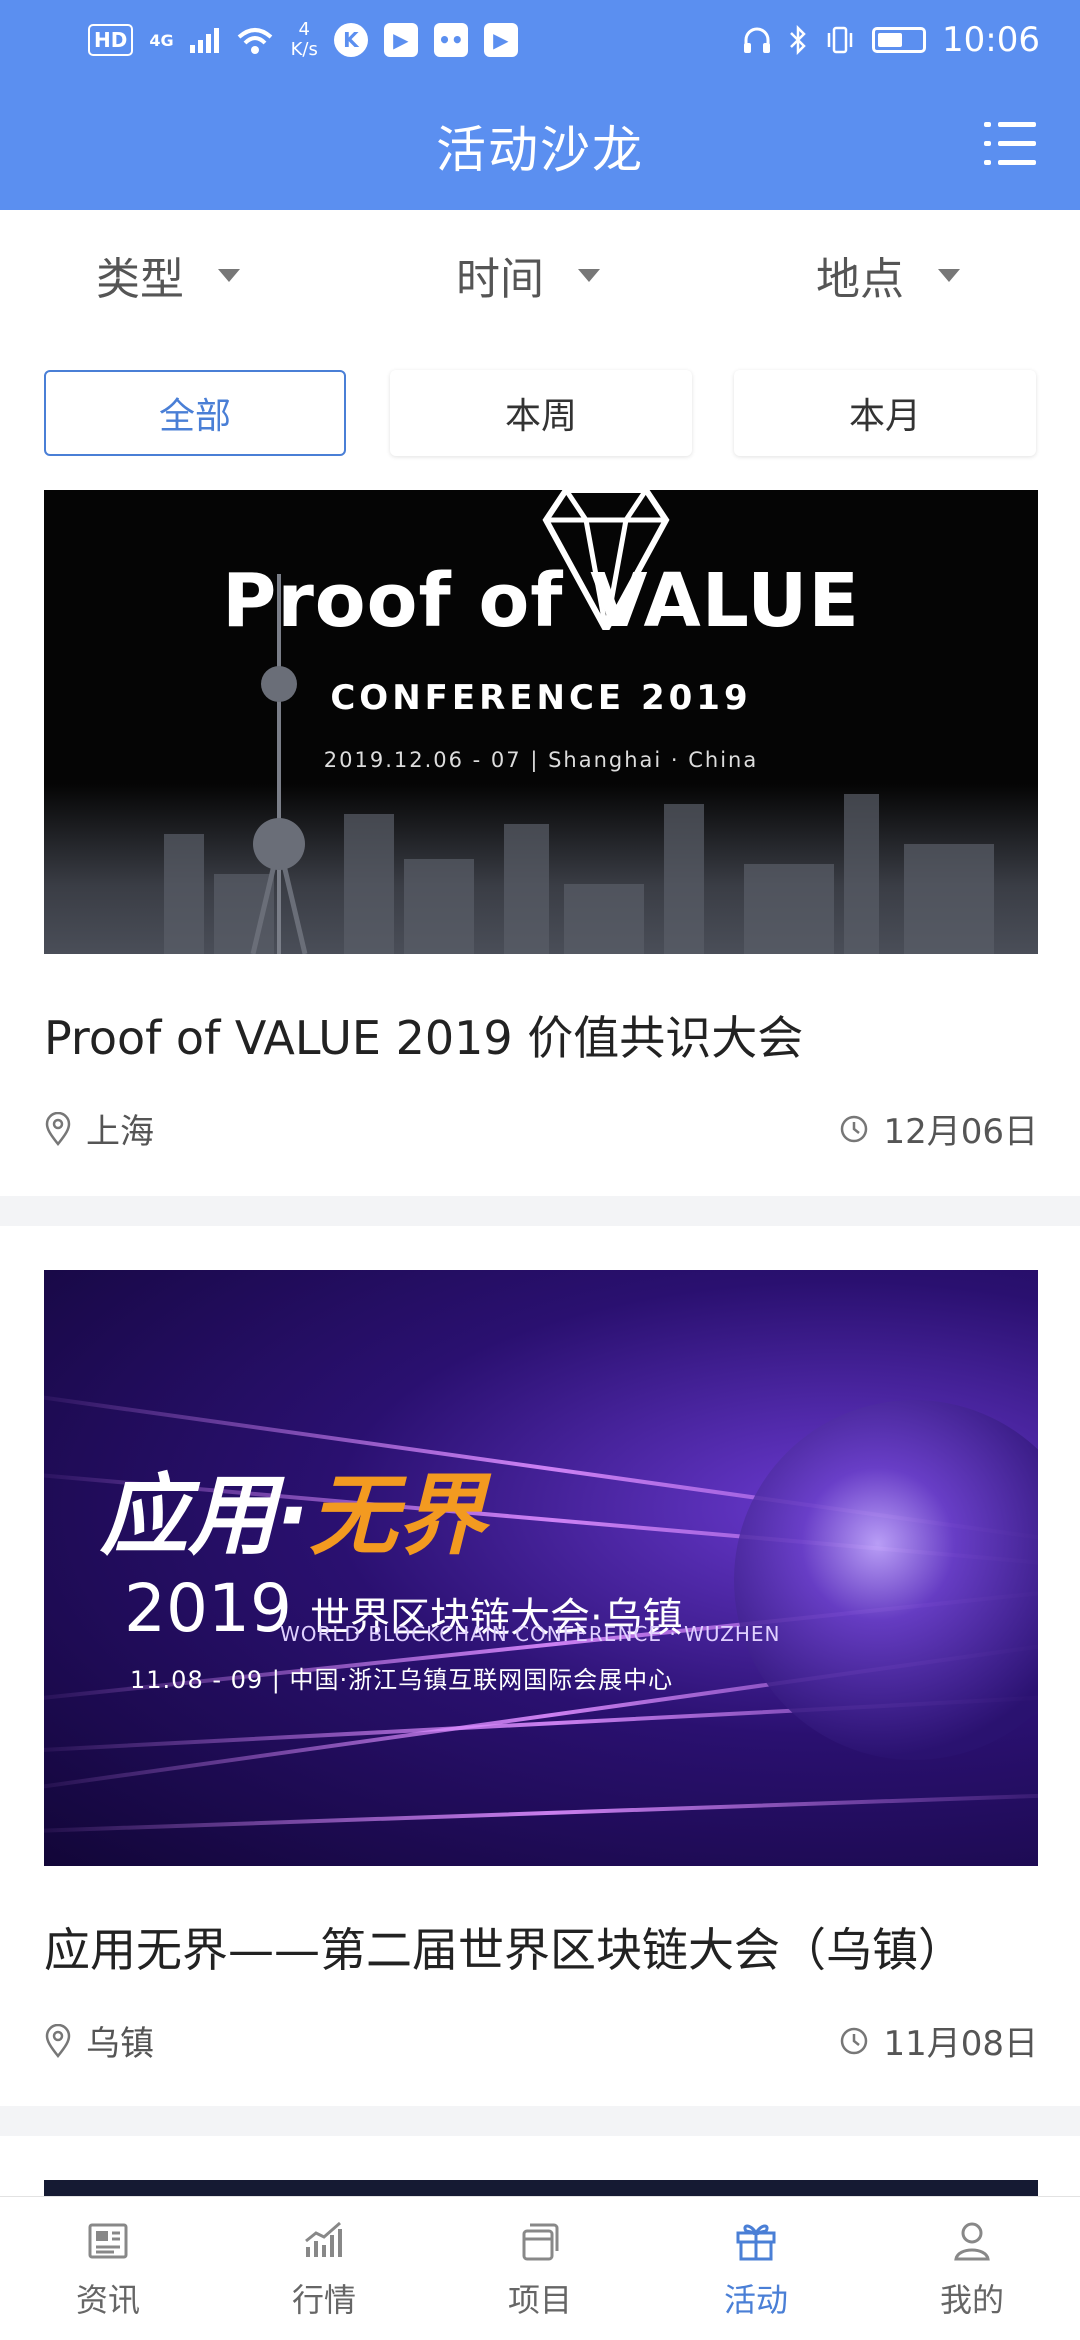  What do you see at coordinates (541, 869) in the screenshot?
I see `skyline-graphic` at bounding box center [541, 869].